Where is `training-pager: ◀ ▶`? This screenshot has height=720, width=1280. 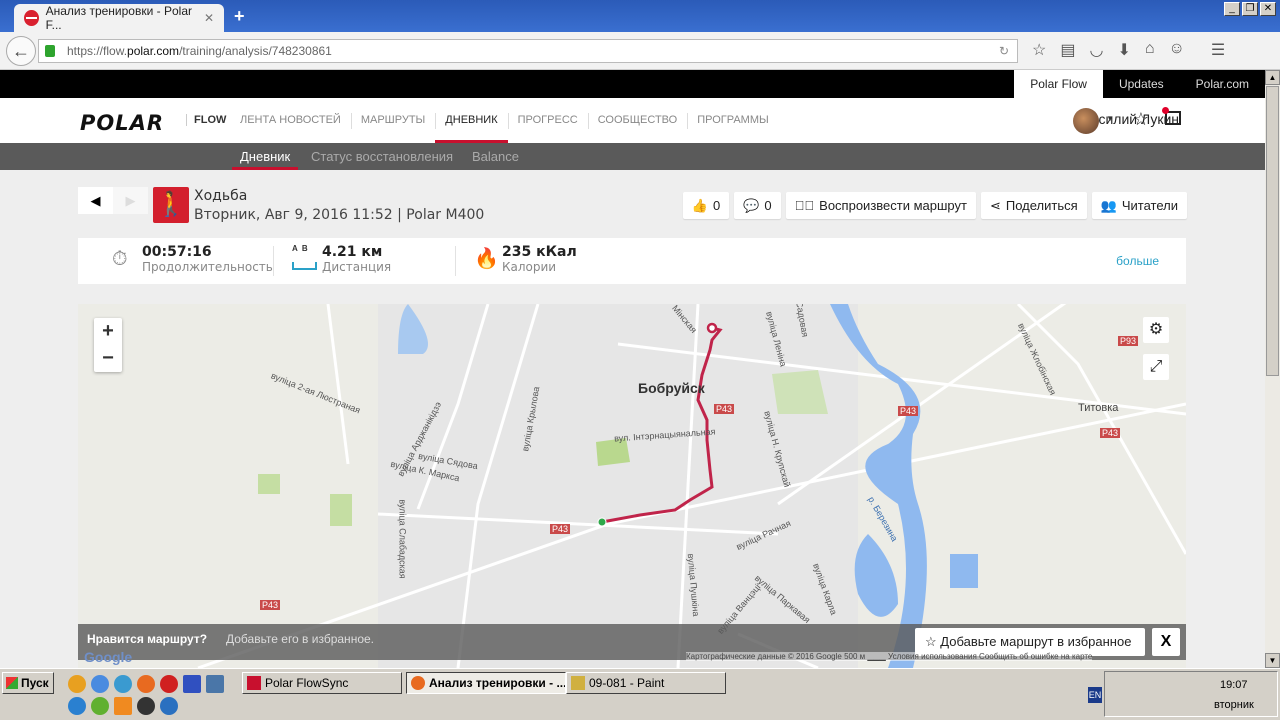 training-pager: ◀ ▶ is located at coordinates (113, 200).